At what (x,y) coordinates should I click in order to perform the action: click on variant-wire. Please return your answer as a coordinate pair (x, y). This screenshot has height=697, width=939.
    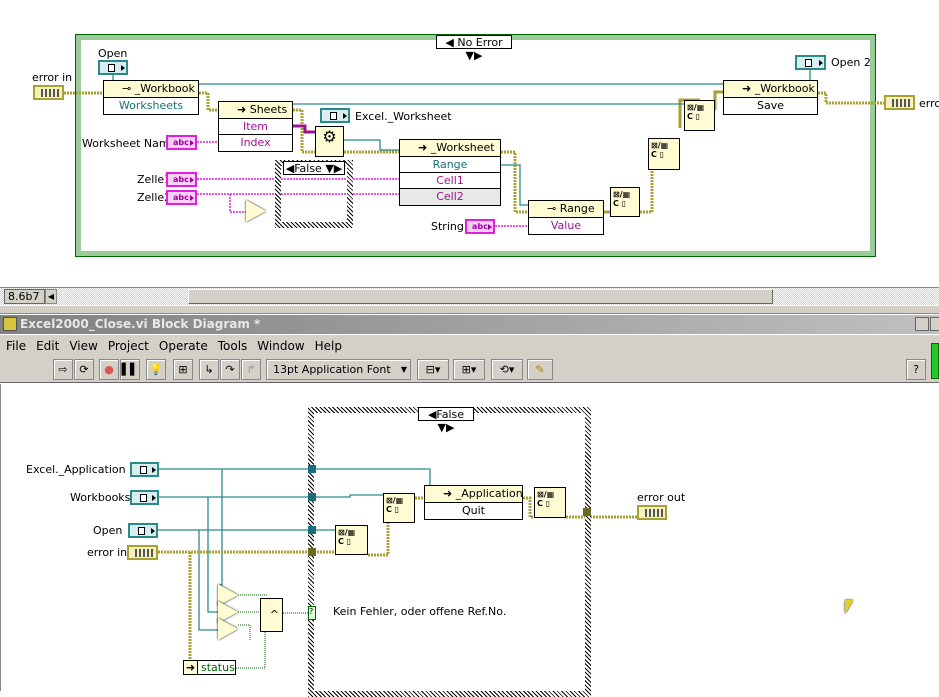
    Looking at the image, I should click on (304, 129).